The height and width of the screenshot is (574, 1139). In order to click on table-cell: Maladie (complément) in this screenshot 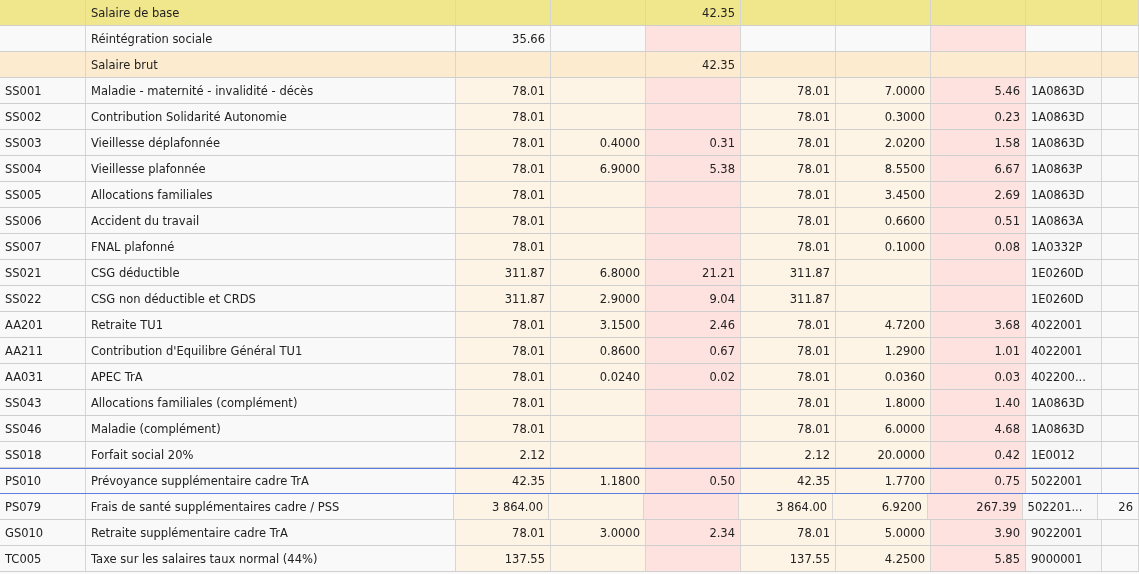, I will do `click(156, 428)`.